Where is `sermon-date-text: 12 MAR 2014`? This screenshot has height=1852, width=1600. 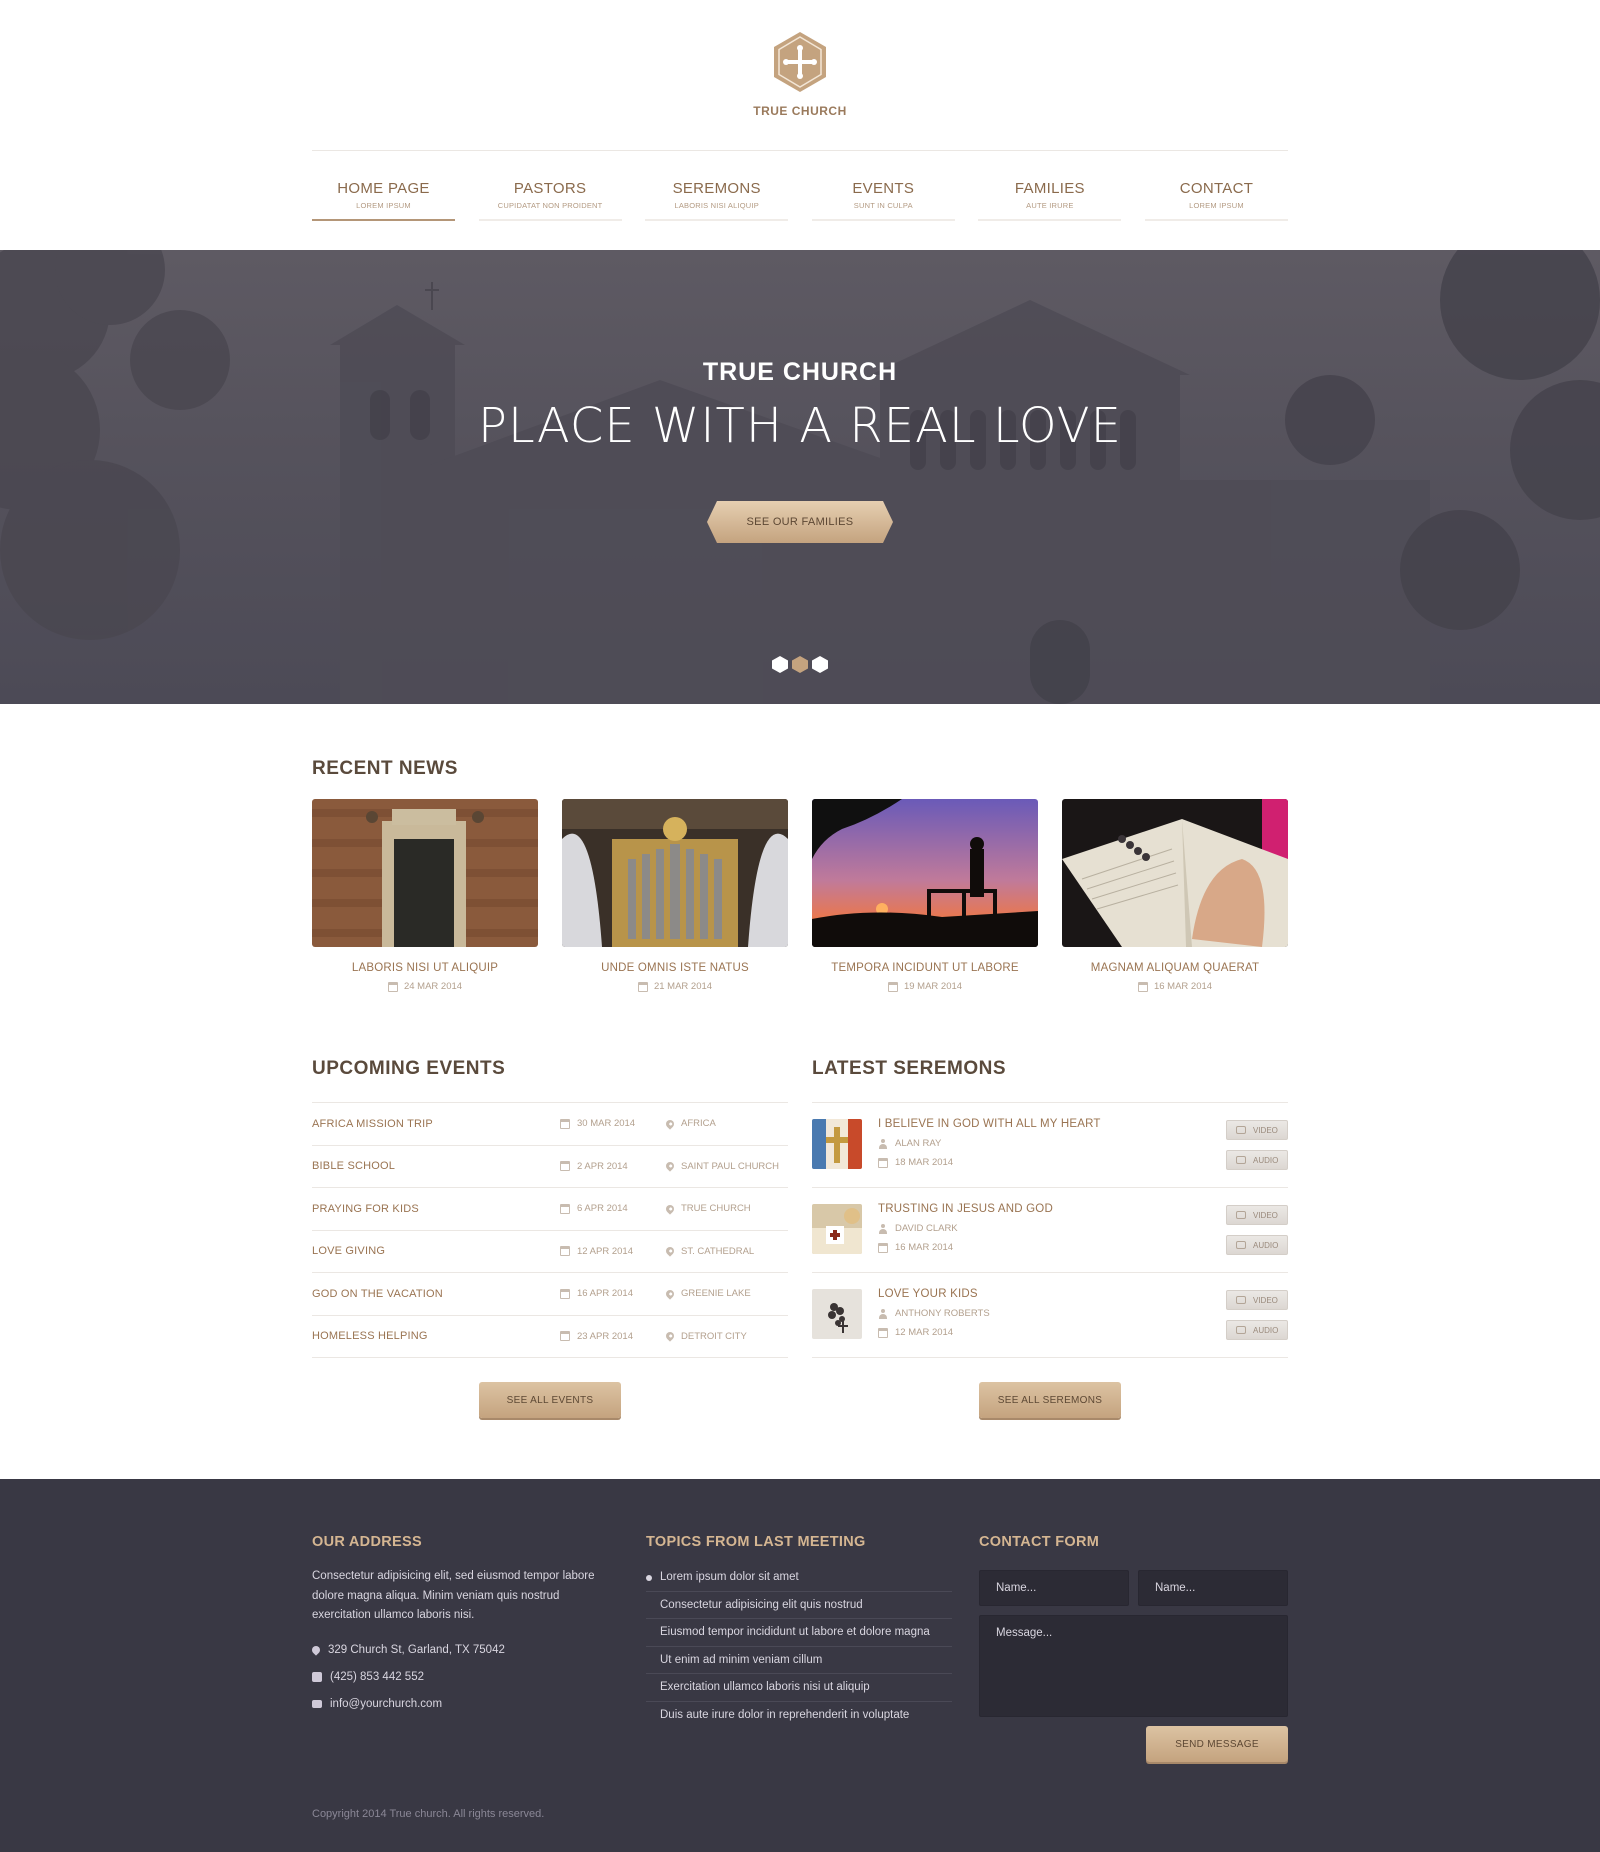 sermon-date-text: 12 MAR 2014 is located at coordinates (924, 1332).